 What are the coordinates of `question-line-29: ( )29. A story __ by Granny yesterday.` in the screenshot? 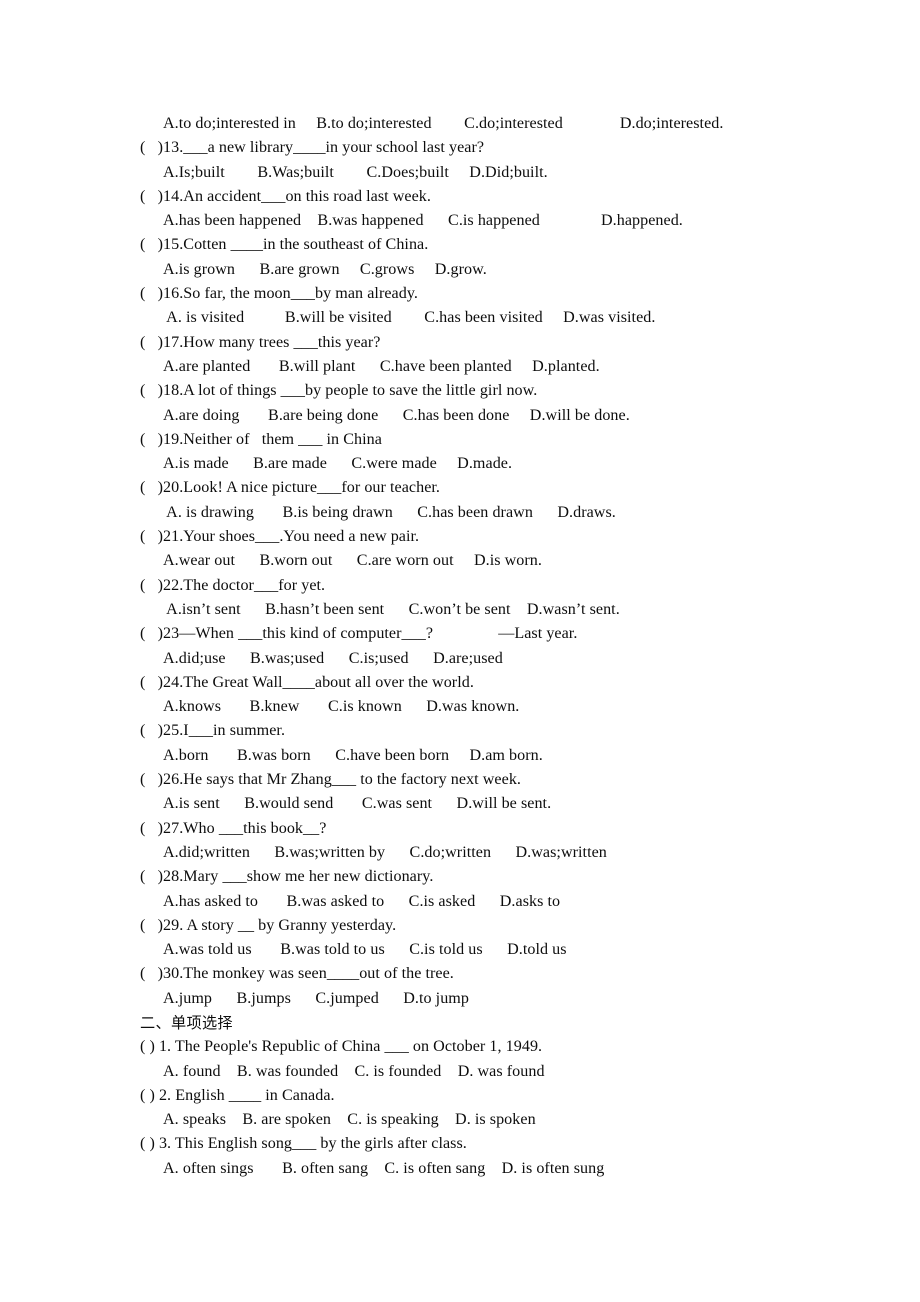 It's located at (268, 925).